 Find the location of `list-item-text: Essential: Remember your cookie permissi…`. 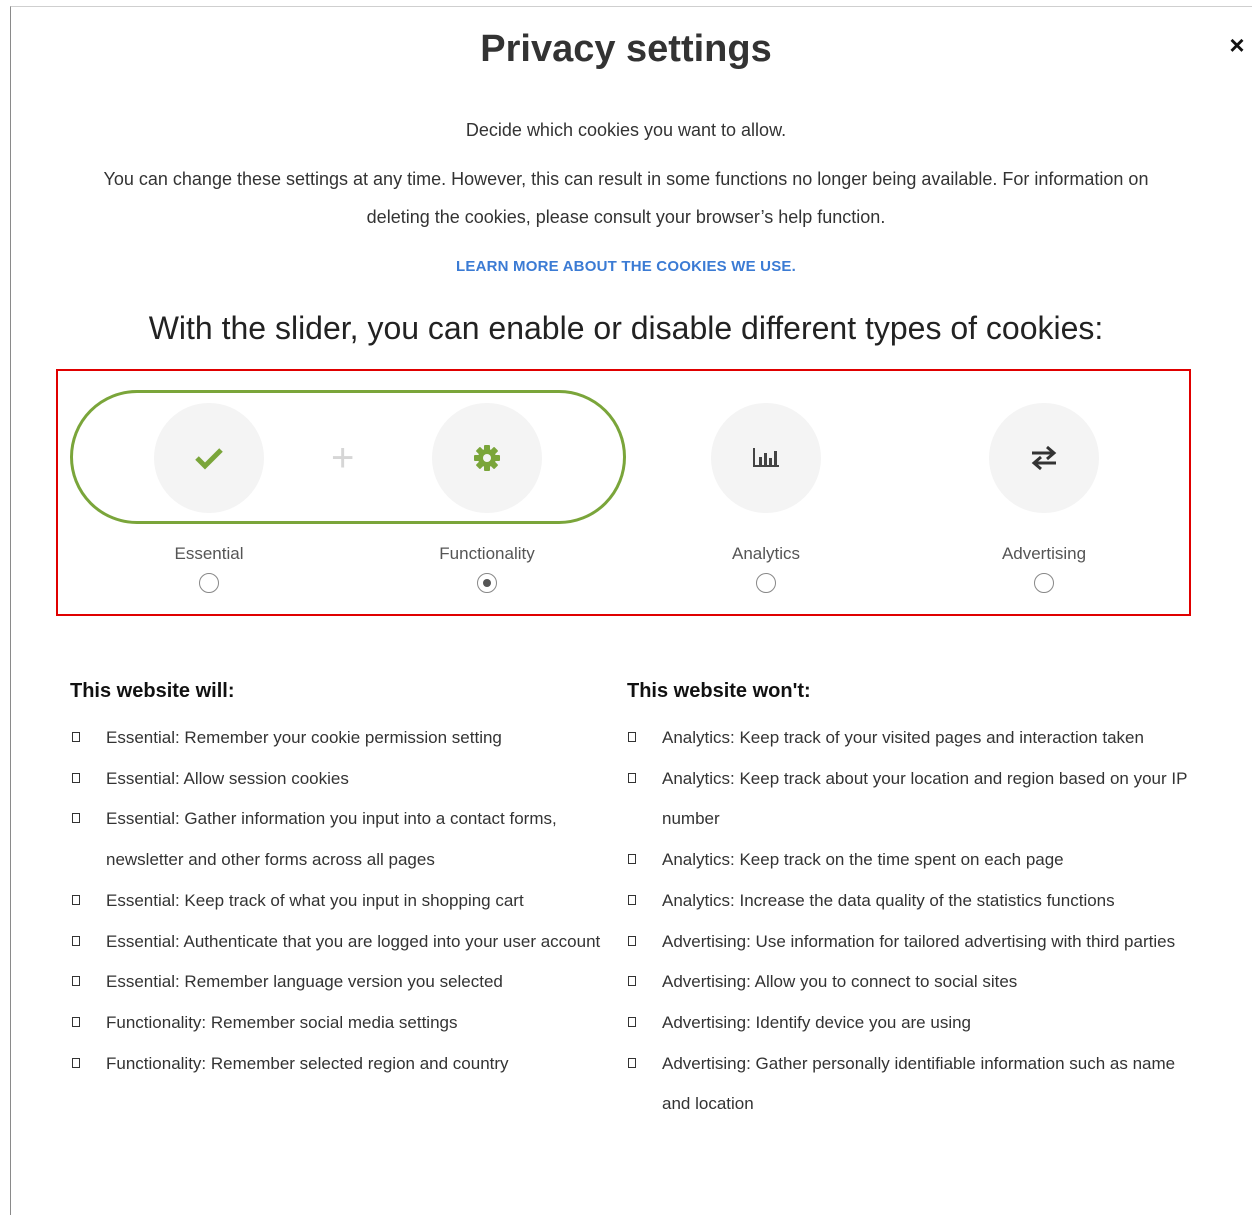

list-item-text: Essential: Remember your cookie permissi… is located at coordinates (304, 737).